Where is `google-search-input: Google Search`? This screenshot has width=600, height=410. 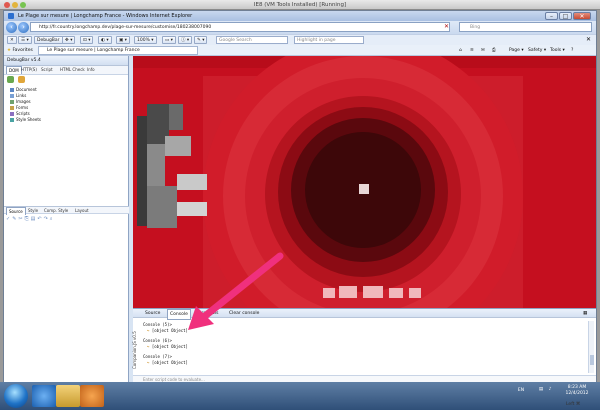
google-search-input: Google Search is located at coordinates (252, 40).